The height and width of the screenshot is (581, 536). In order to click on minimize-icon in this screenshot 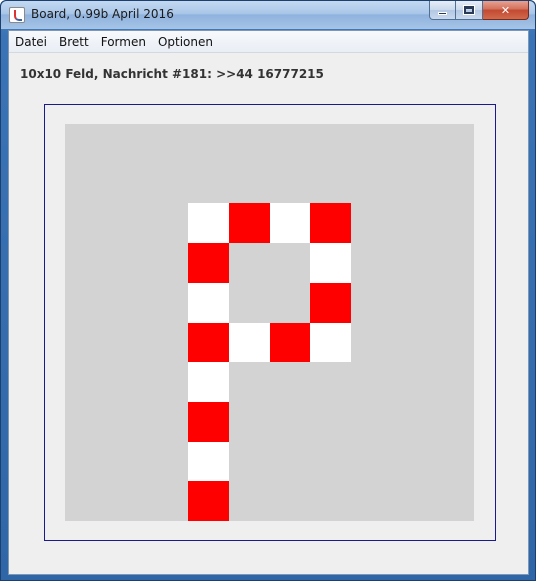, I will do `click(442, 13)`.